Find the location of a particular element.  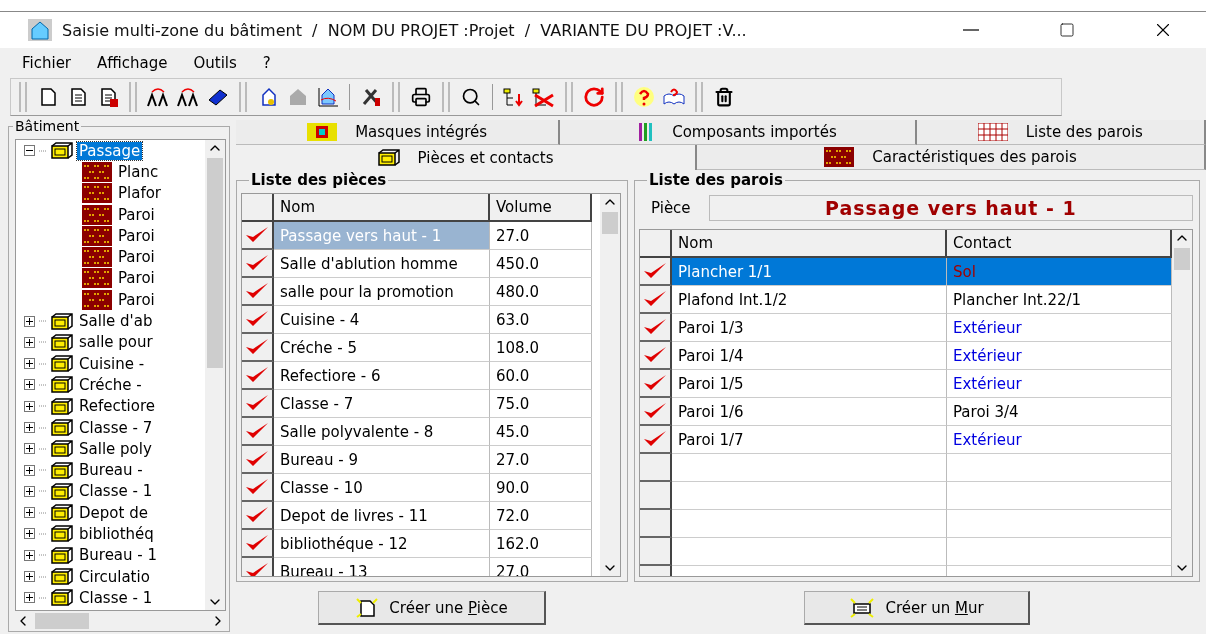

table-cell: Classe - 10 is located at coordinates (382, 488).